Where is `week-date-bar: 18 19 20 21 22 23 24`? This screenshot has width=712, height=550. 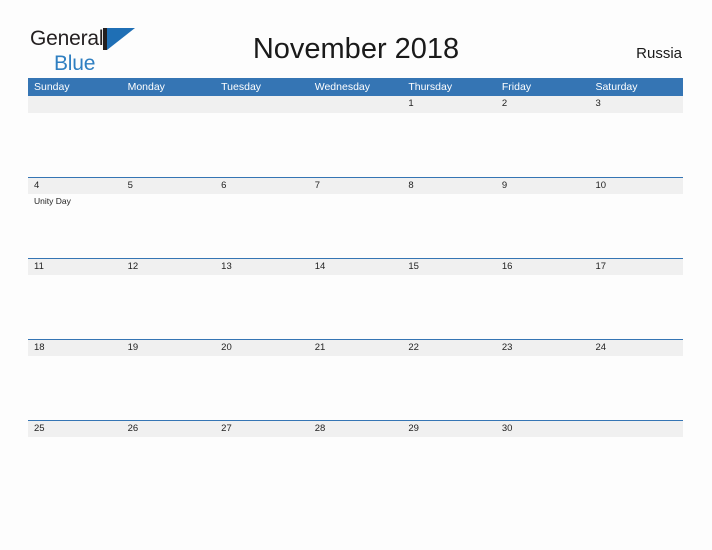 week-date-bar: 18 19 20 21 22 23 24 is located at coordinates (355, 347).